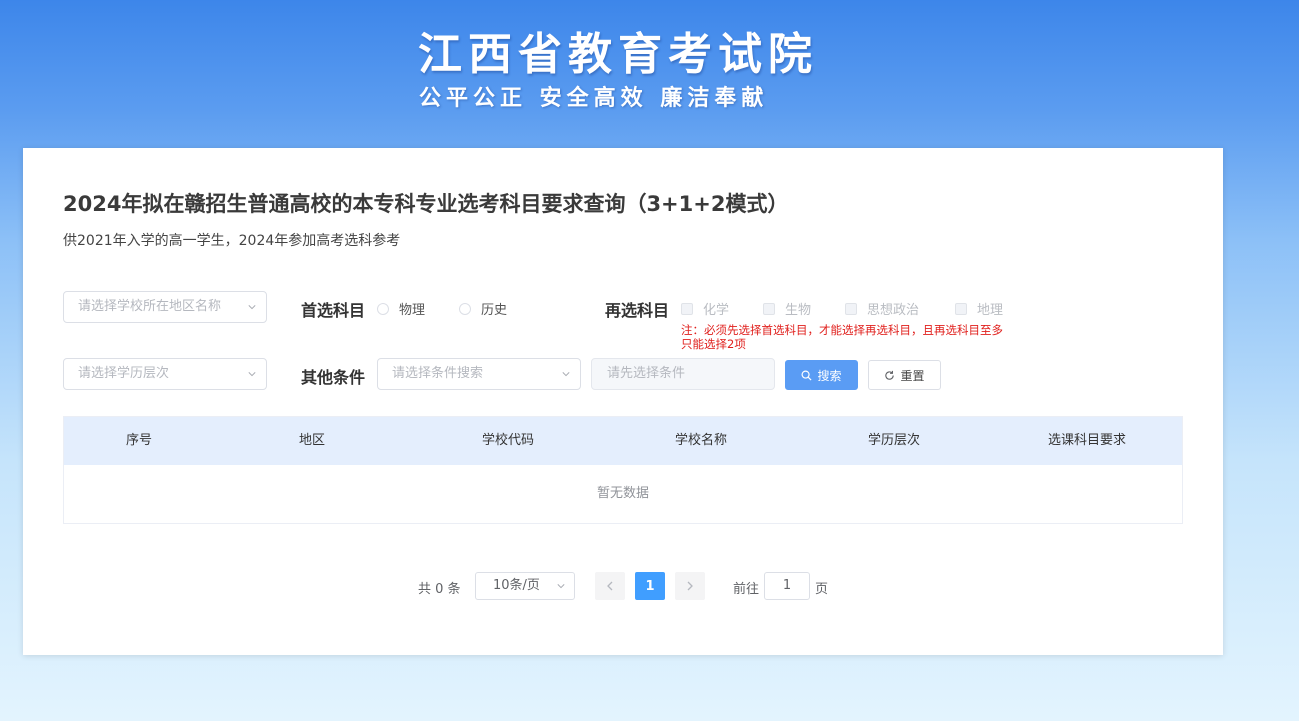 This screenshot has height=721, width=1299. I want to click on column-header-school-name: 学校名称, so click(700, 440).